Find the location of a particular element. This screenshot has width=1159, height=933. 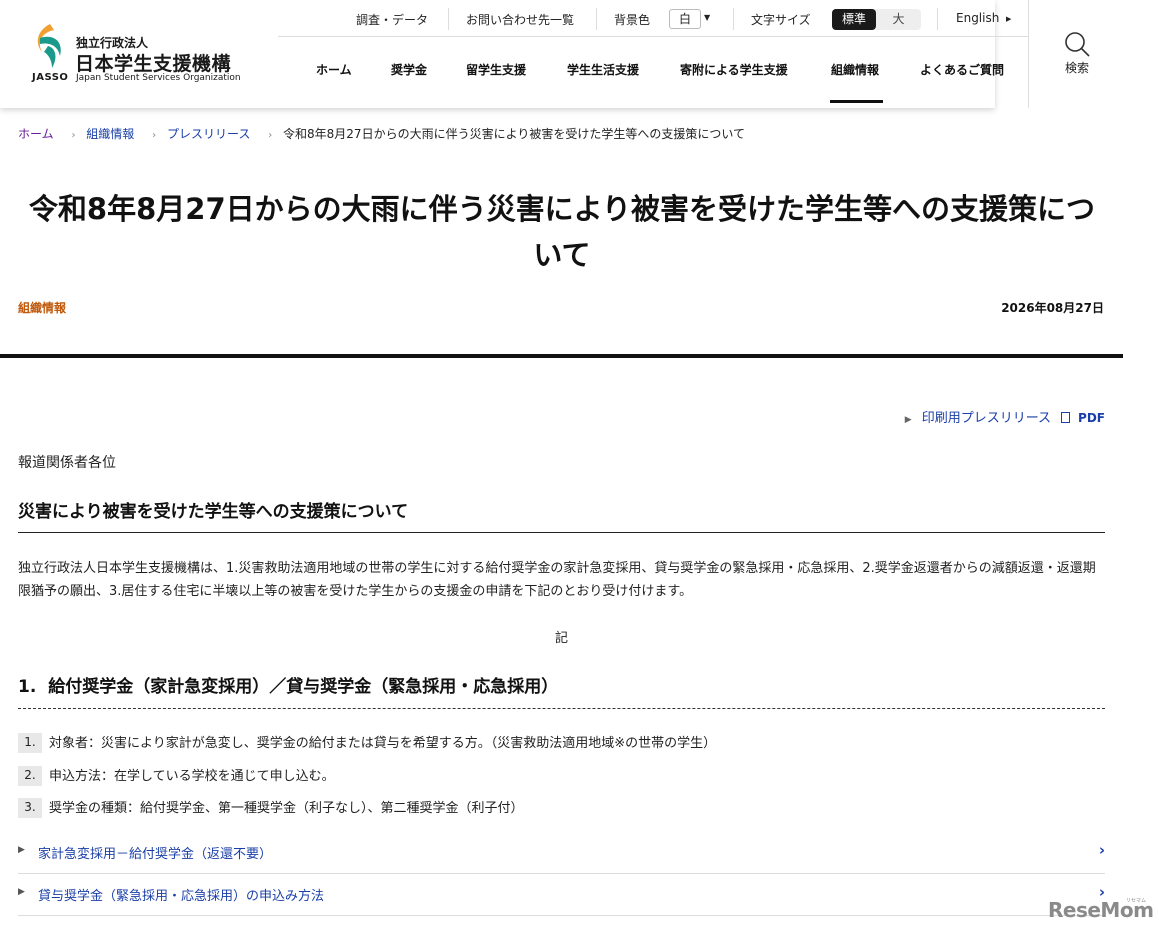

font-size-toggle: 標準 大 is located at coordinates (876, 19).